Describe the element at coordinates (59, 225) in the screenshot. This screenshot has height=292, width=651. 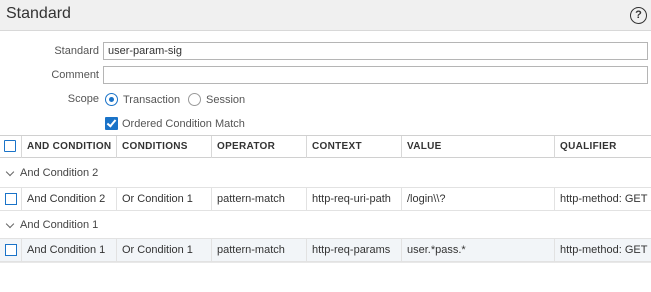
I see `group-label: And Condition 1` at that location.